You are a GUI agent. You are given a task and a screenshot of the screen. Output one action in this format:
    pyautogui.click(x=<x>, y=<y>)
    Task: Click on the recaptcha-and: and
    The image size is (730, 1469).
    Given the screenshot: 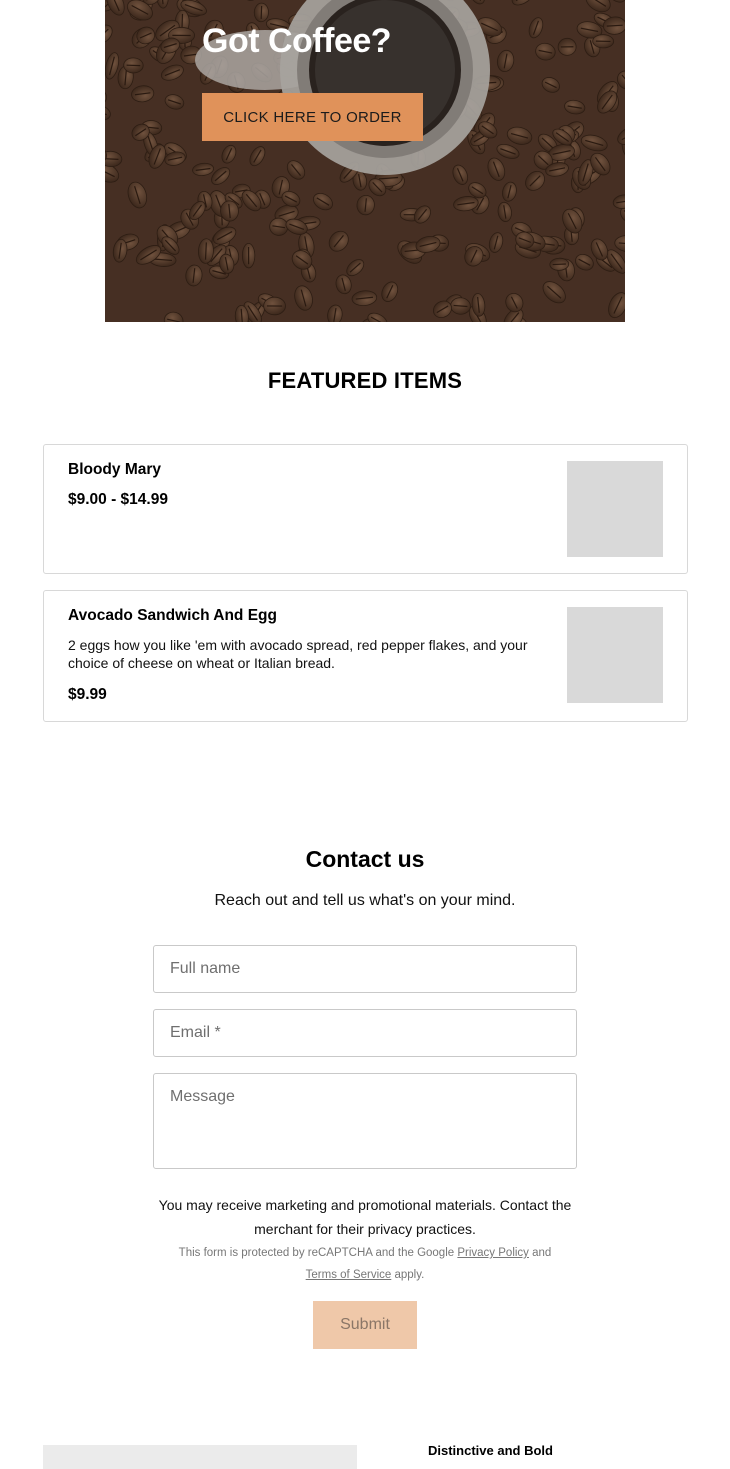 What is the action you would take?
    pyautogui.click(x=542, y=1253)
    